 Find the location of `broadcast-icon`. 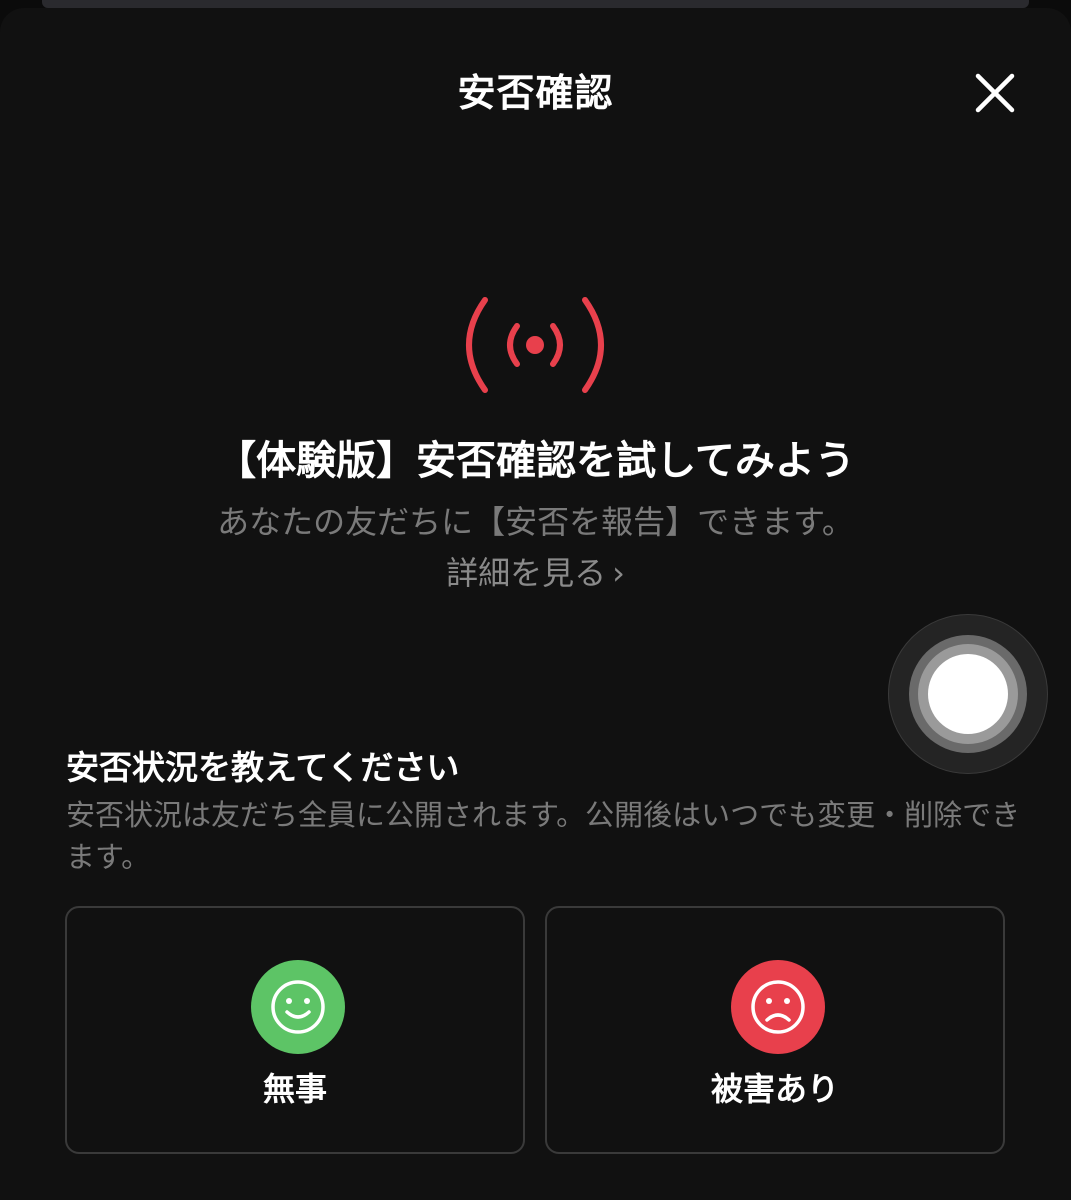

broadcast-icon is located at coordinates (535, 345).